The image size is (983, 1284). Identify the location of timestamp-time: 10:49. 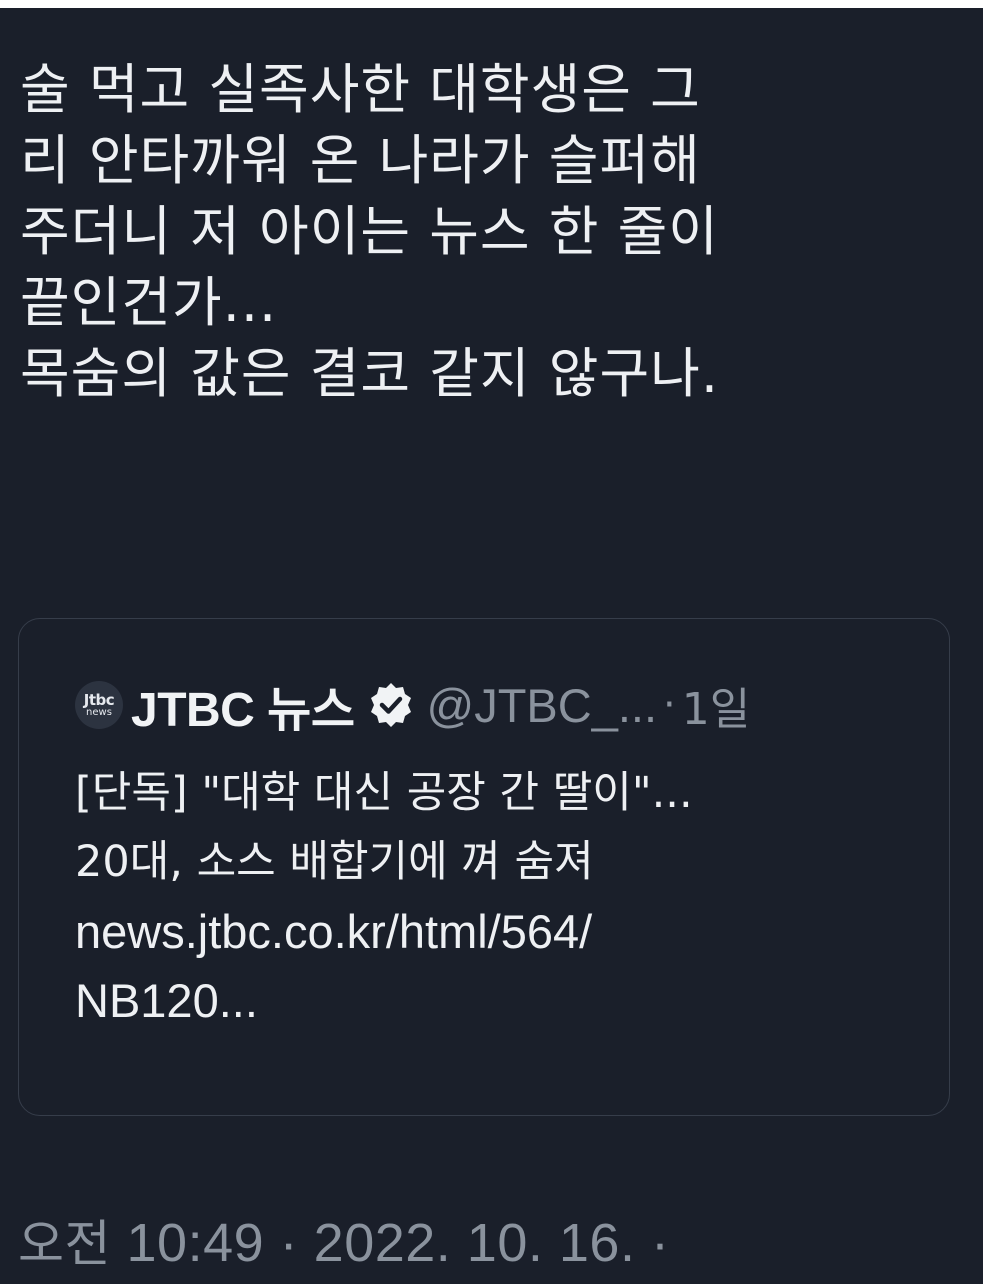
(195, 1243).